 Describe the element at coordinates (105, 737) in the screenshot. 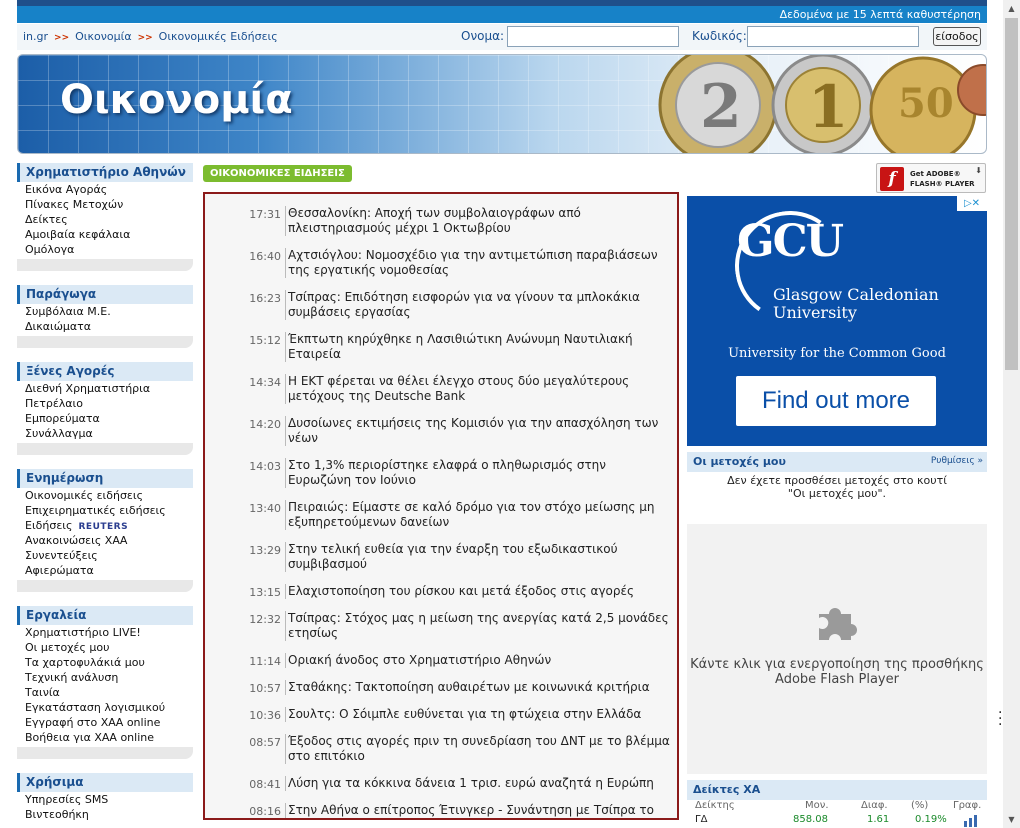

I see `sidebar-item-help: Βοήθεια για ΧΑΑ online` at that location.